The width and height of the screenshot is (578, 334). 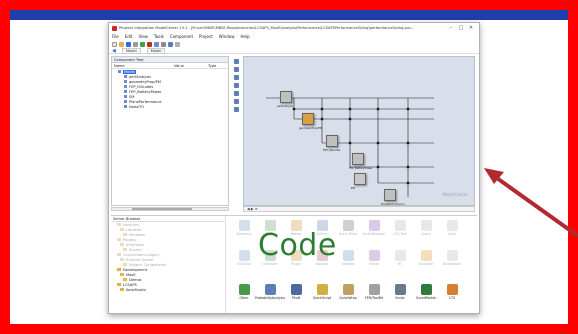 I want to click on library-component: Script, so click(x=400, y=295).